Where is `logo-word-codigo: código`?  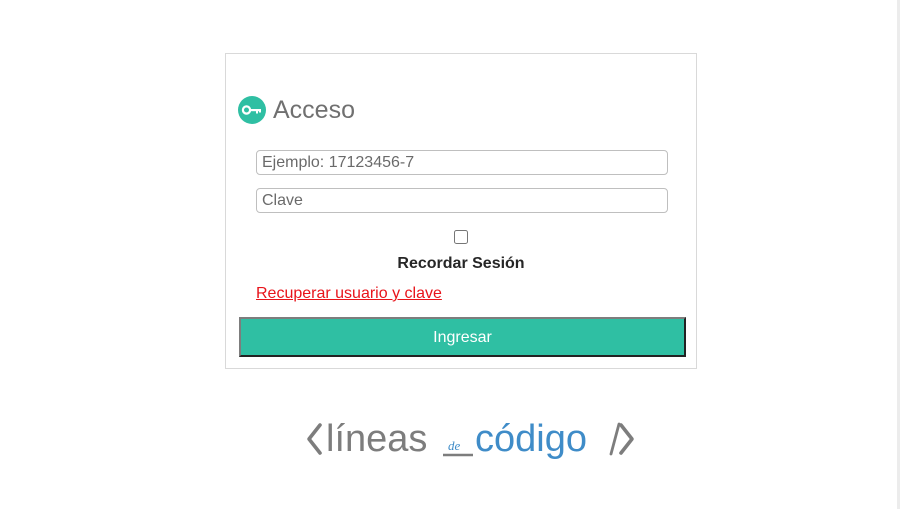 logo-word-codigo: código is located at coordinates (531, 439).